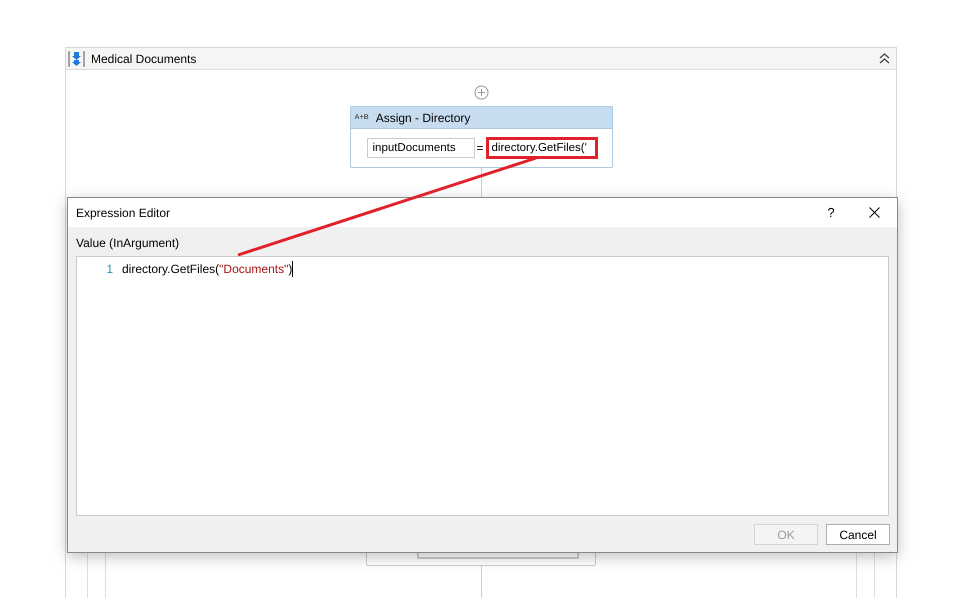  Describe the element at coordinates (542, 148) in the screenshot. I see `value-field: directory.GetFiles('` at that location.